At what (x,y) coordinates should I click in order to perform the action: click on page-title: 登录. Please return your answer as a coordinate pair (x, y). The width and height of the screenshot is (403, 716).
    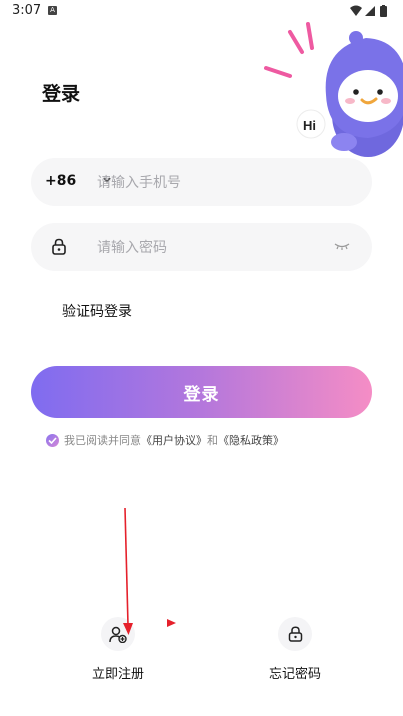
    Looking at the image, I should click on (61, 94).